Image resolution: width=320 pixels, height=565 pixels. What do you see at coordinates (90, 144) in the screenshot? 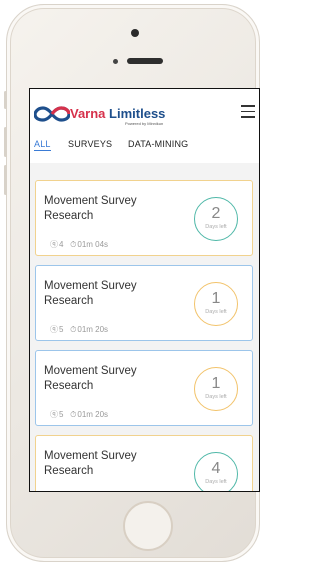
I see `tab-surveys: SURVEYS` at bounding box center [90, 144].